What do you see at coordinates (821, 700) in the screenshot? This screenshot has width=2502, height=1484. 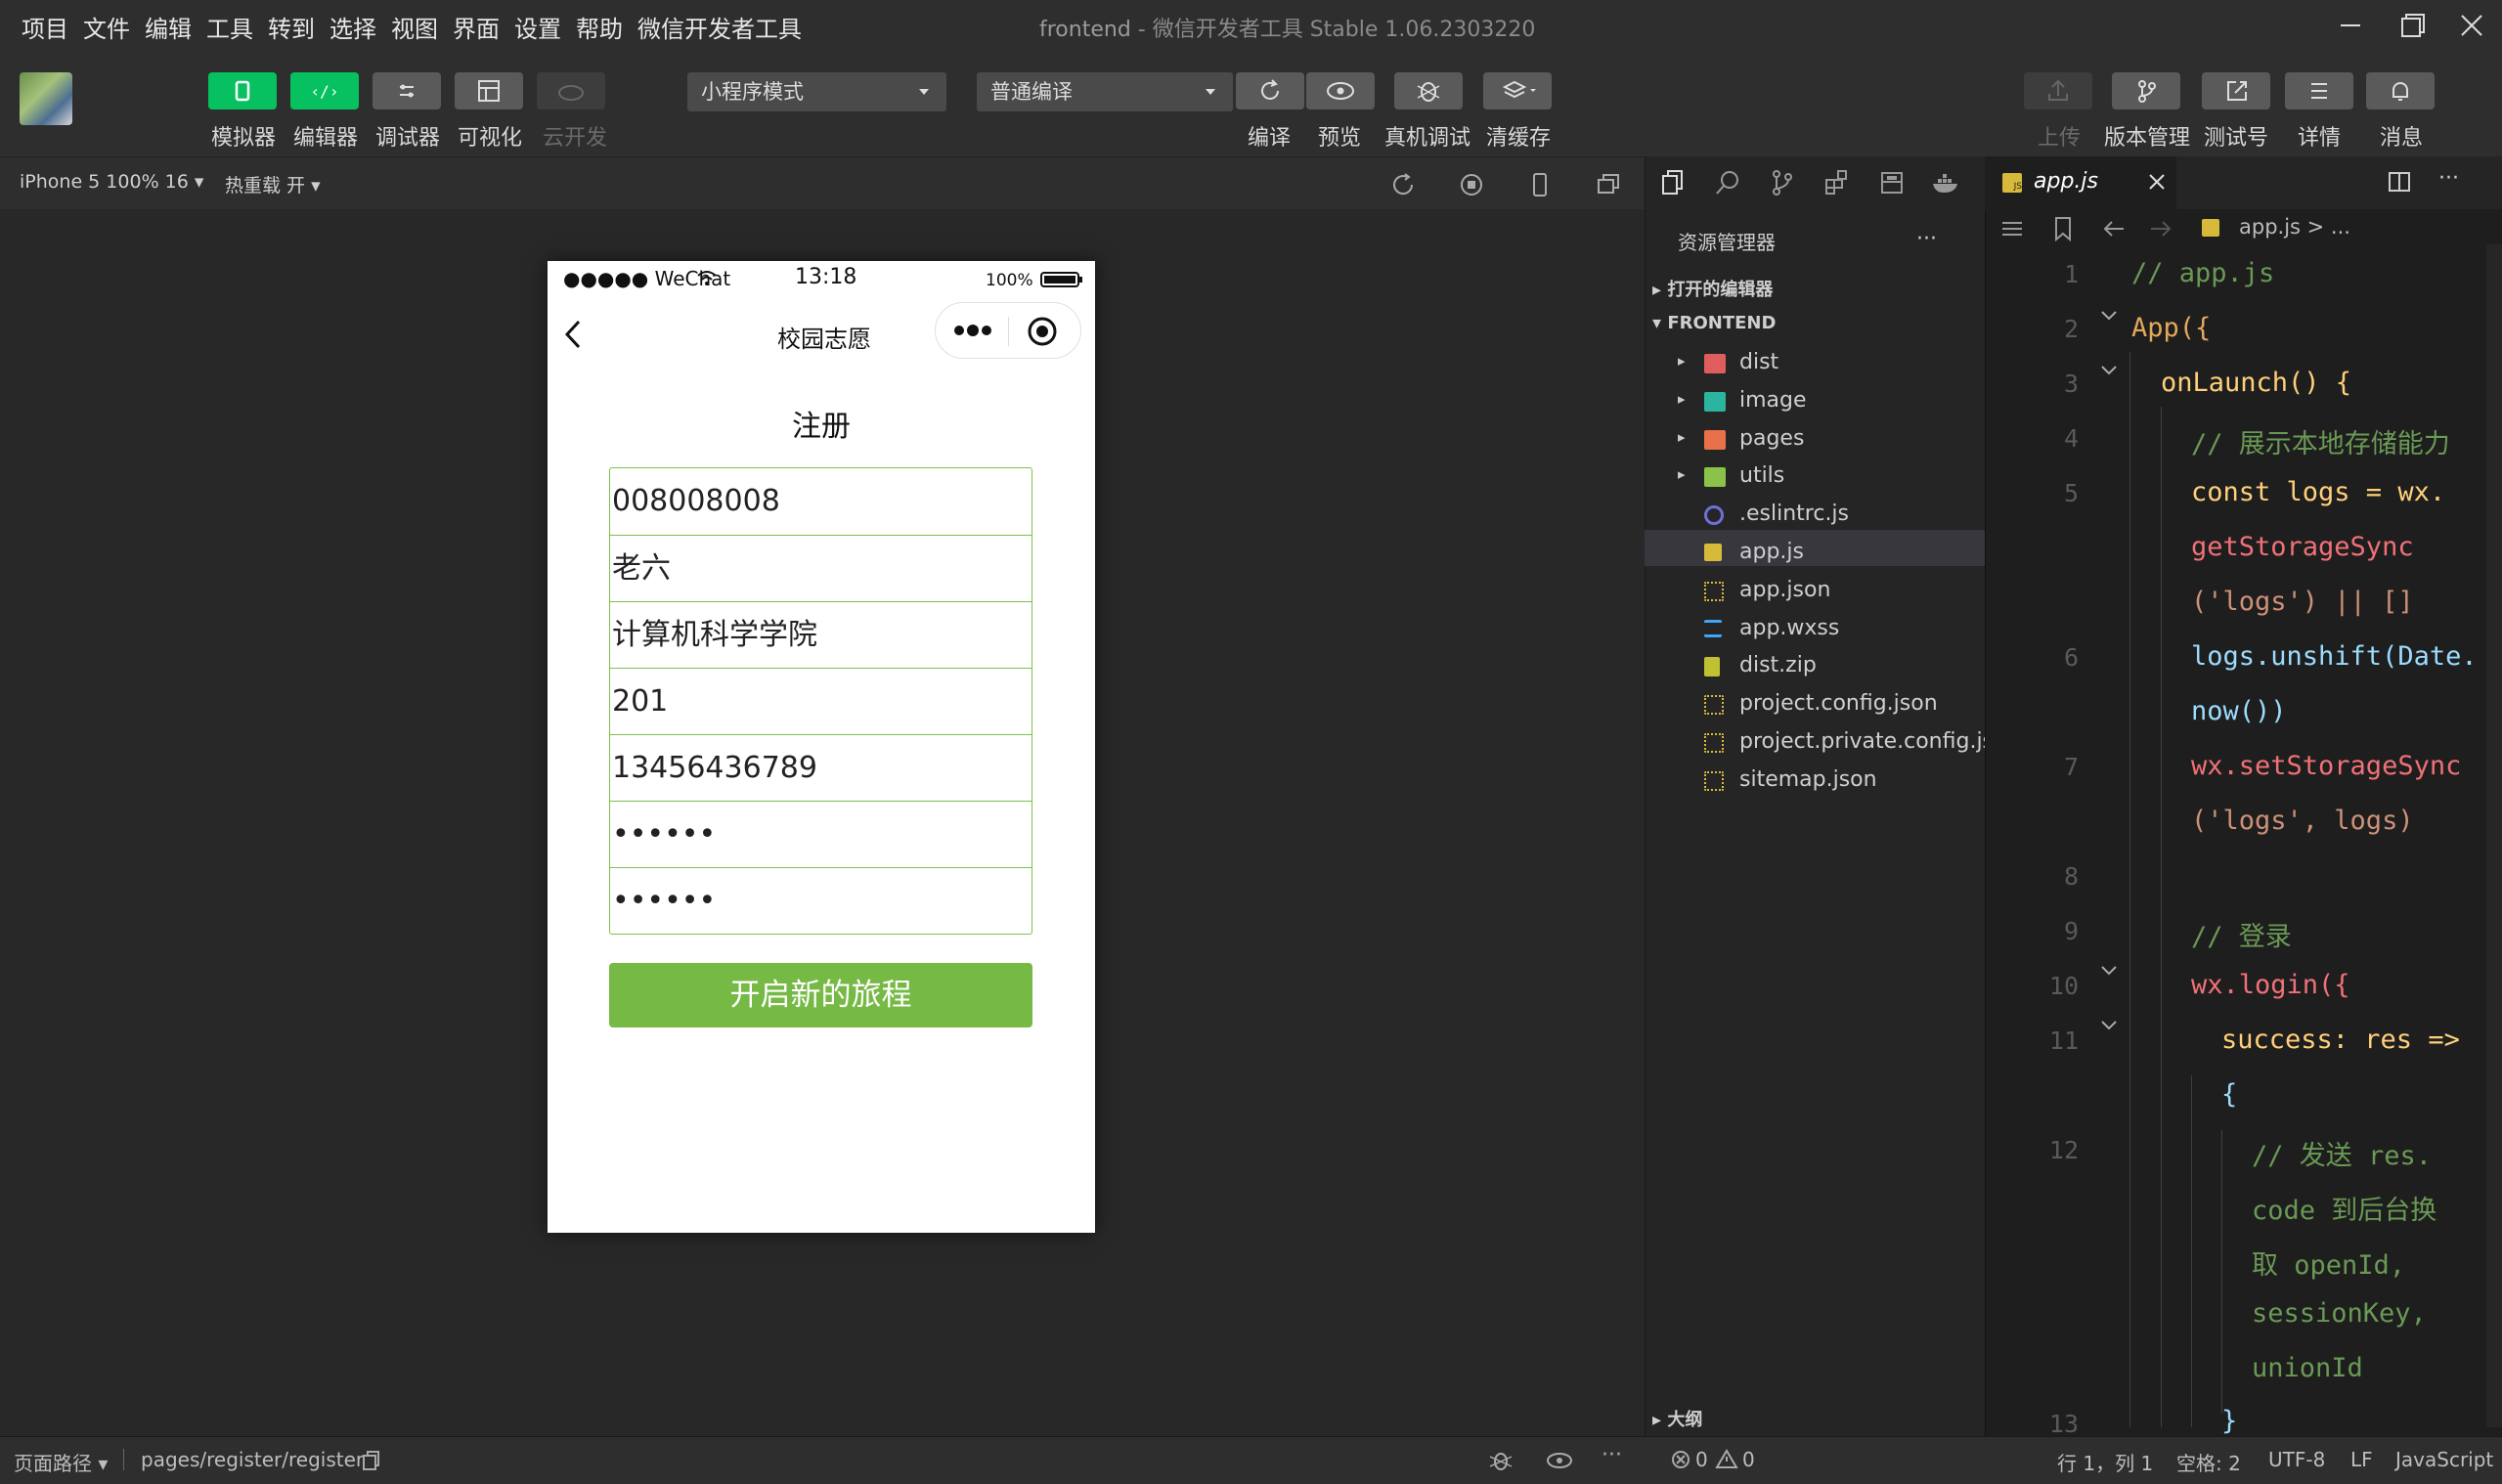 I see `dorm-input: 201` at bounding box center [821, 700].